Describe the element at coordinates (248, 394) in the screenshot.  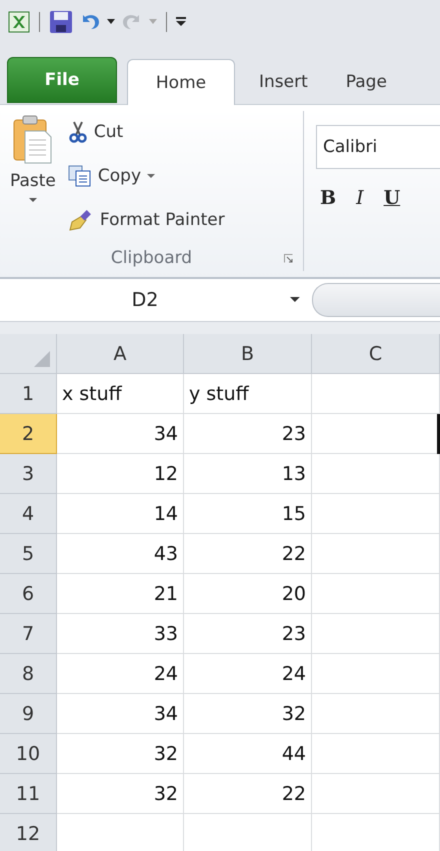
I see `table-cell: y stuff` at that location.